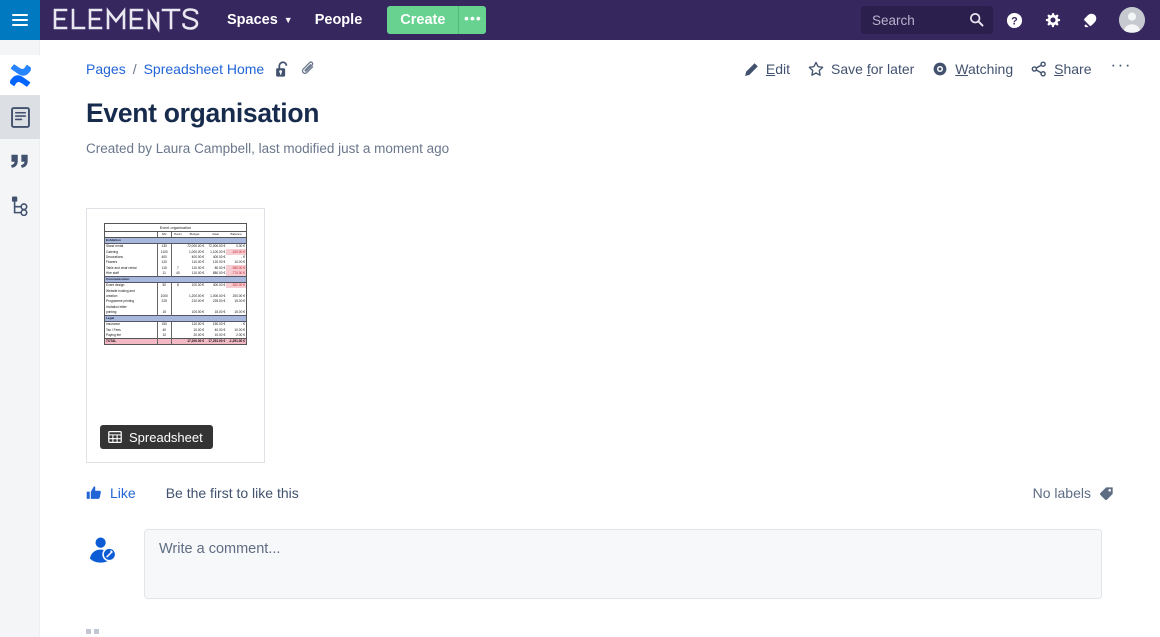 The image size is (1160, 637). What do you see at coordinates (816, 69) in the screenshot?
I see `star-icon` at bounding box center [816, 69].